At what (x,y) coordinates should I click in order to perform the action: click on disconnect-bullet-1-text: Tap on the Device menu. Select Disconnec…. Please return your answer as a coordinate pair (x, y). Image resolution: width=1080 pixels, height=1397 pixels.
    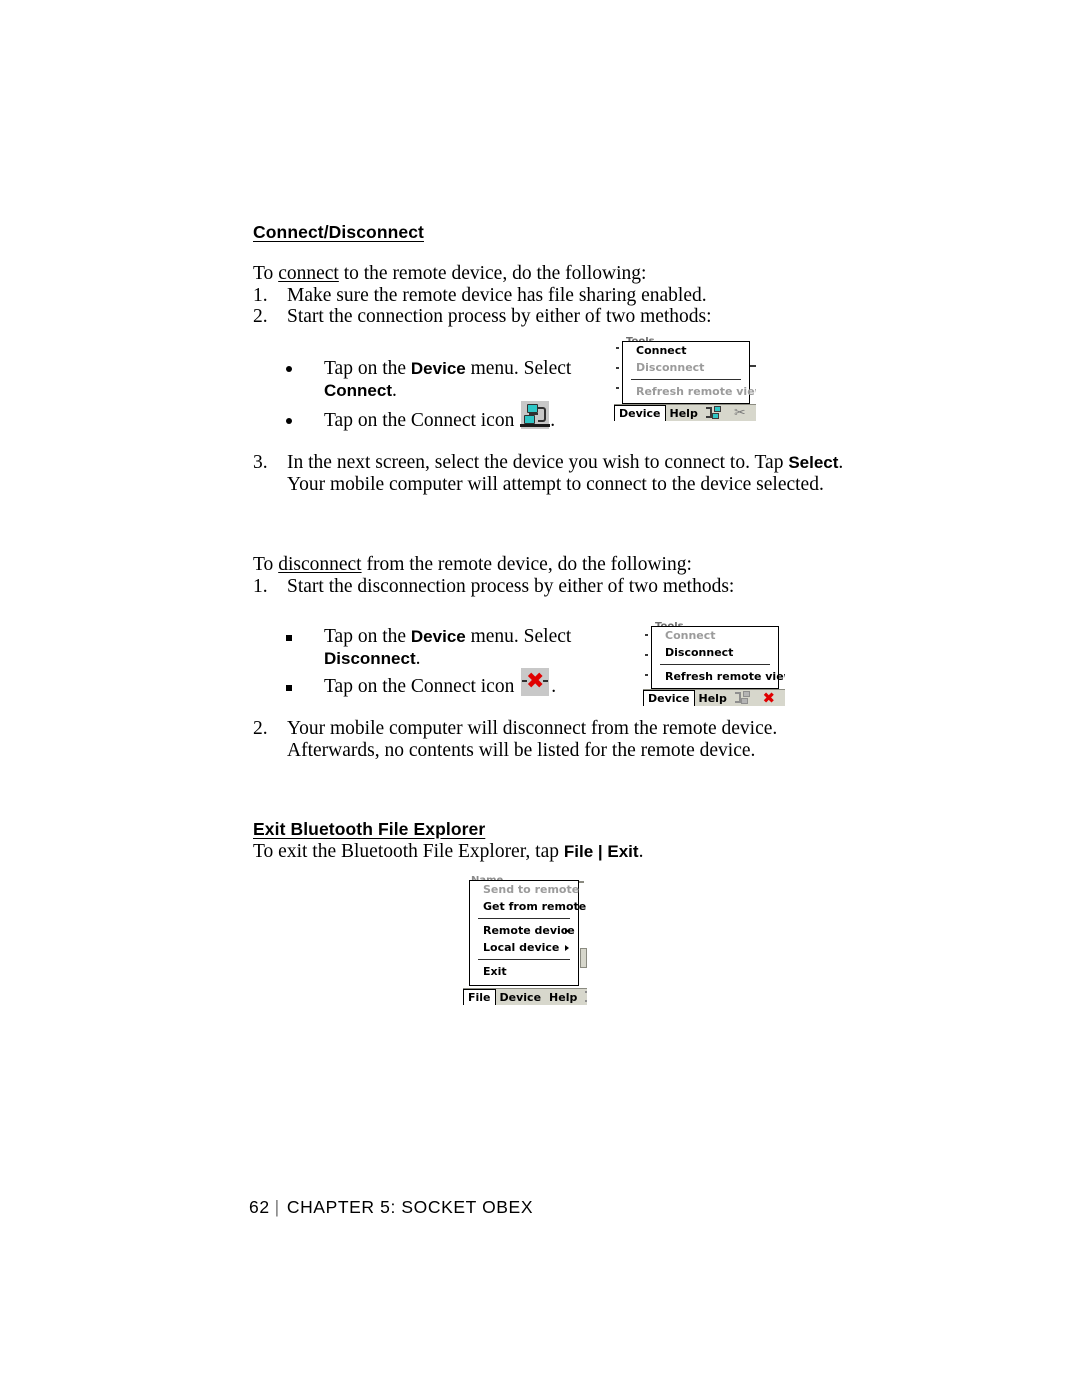
    Looking at the image, I should click on (480, 647).